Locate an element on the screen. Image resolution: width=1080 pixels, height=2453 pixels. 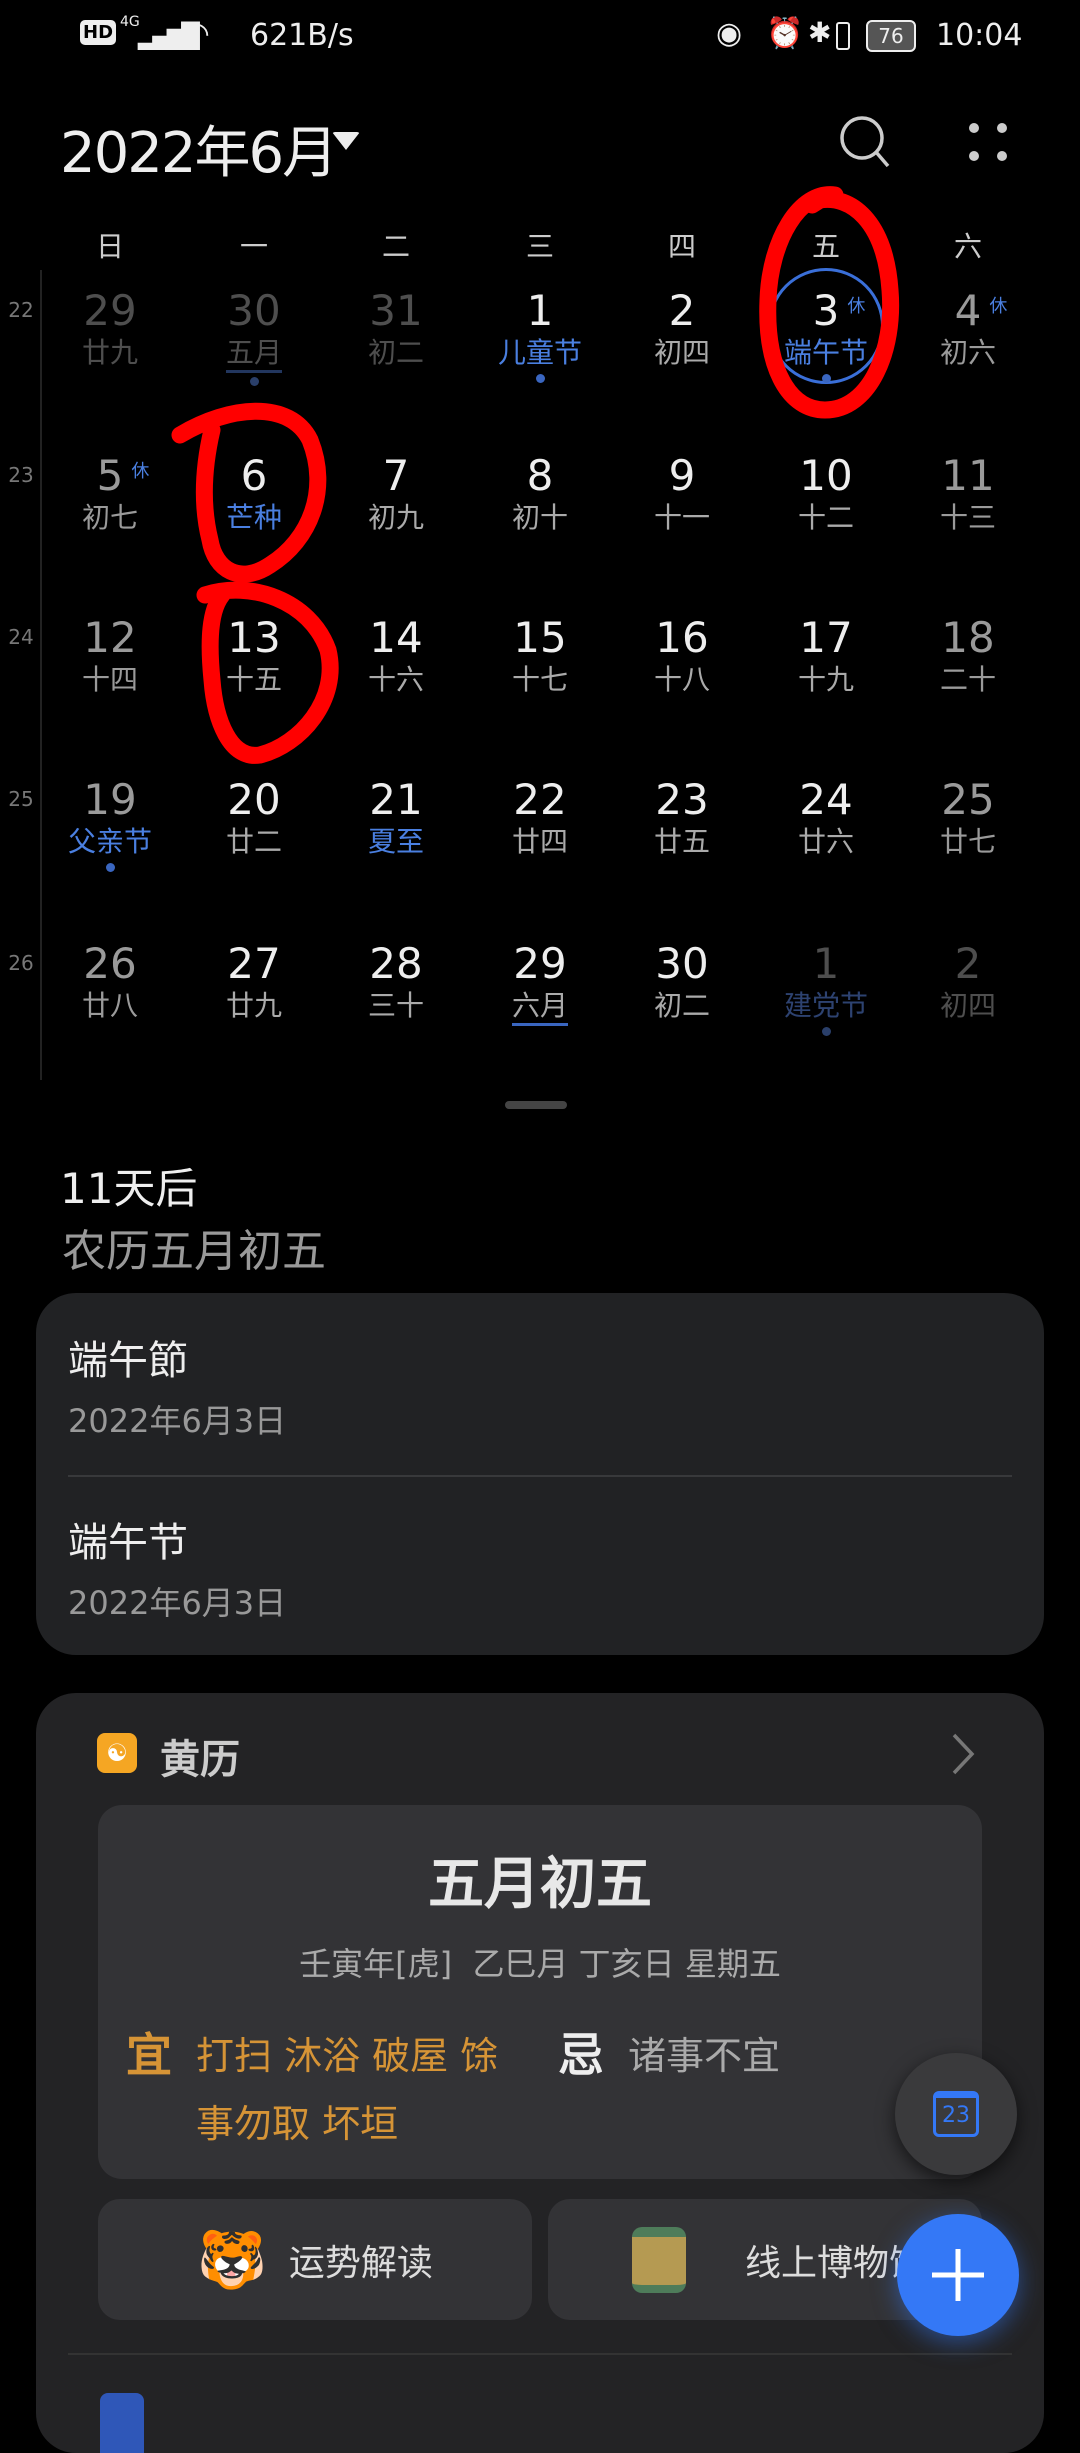
day-cell: 8 初十 is located at coordinates (540, 526).